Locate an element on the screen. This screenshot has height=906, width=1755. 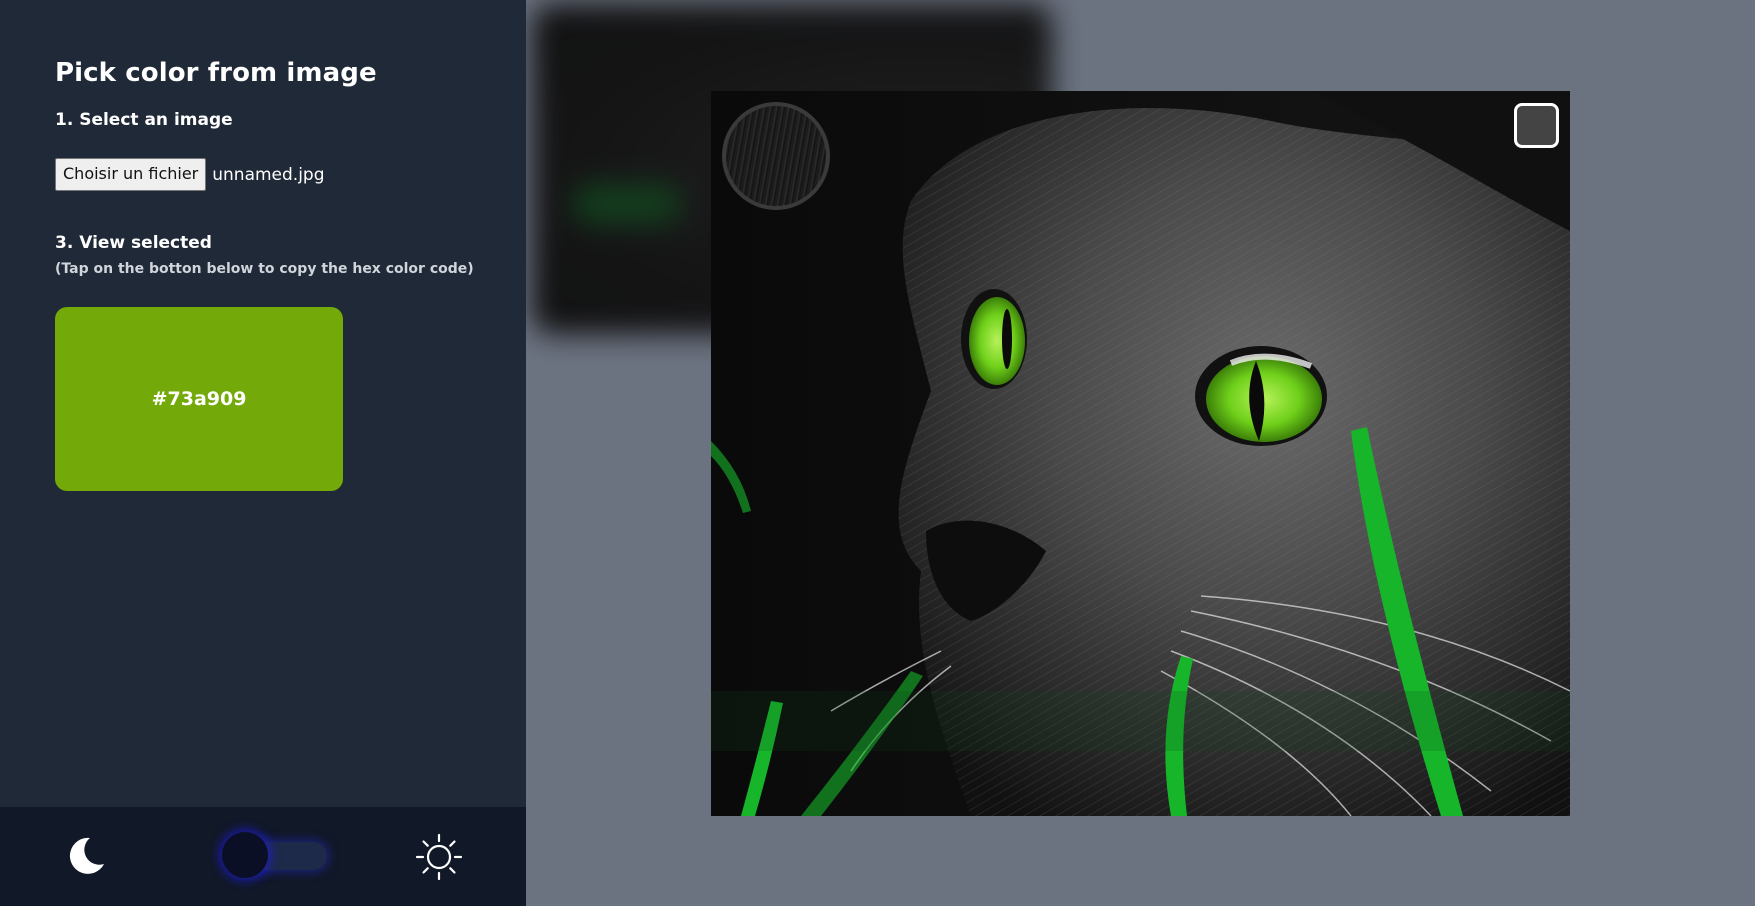
selected-color-hex: #73a909 is located at coordinates (199, 399).